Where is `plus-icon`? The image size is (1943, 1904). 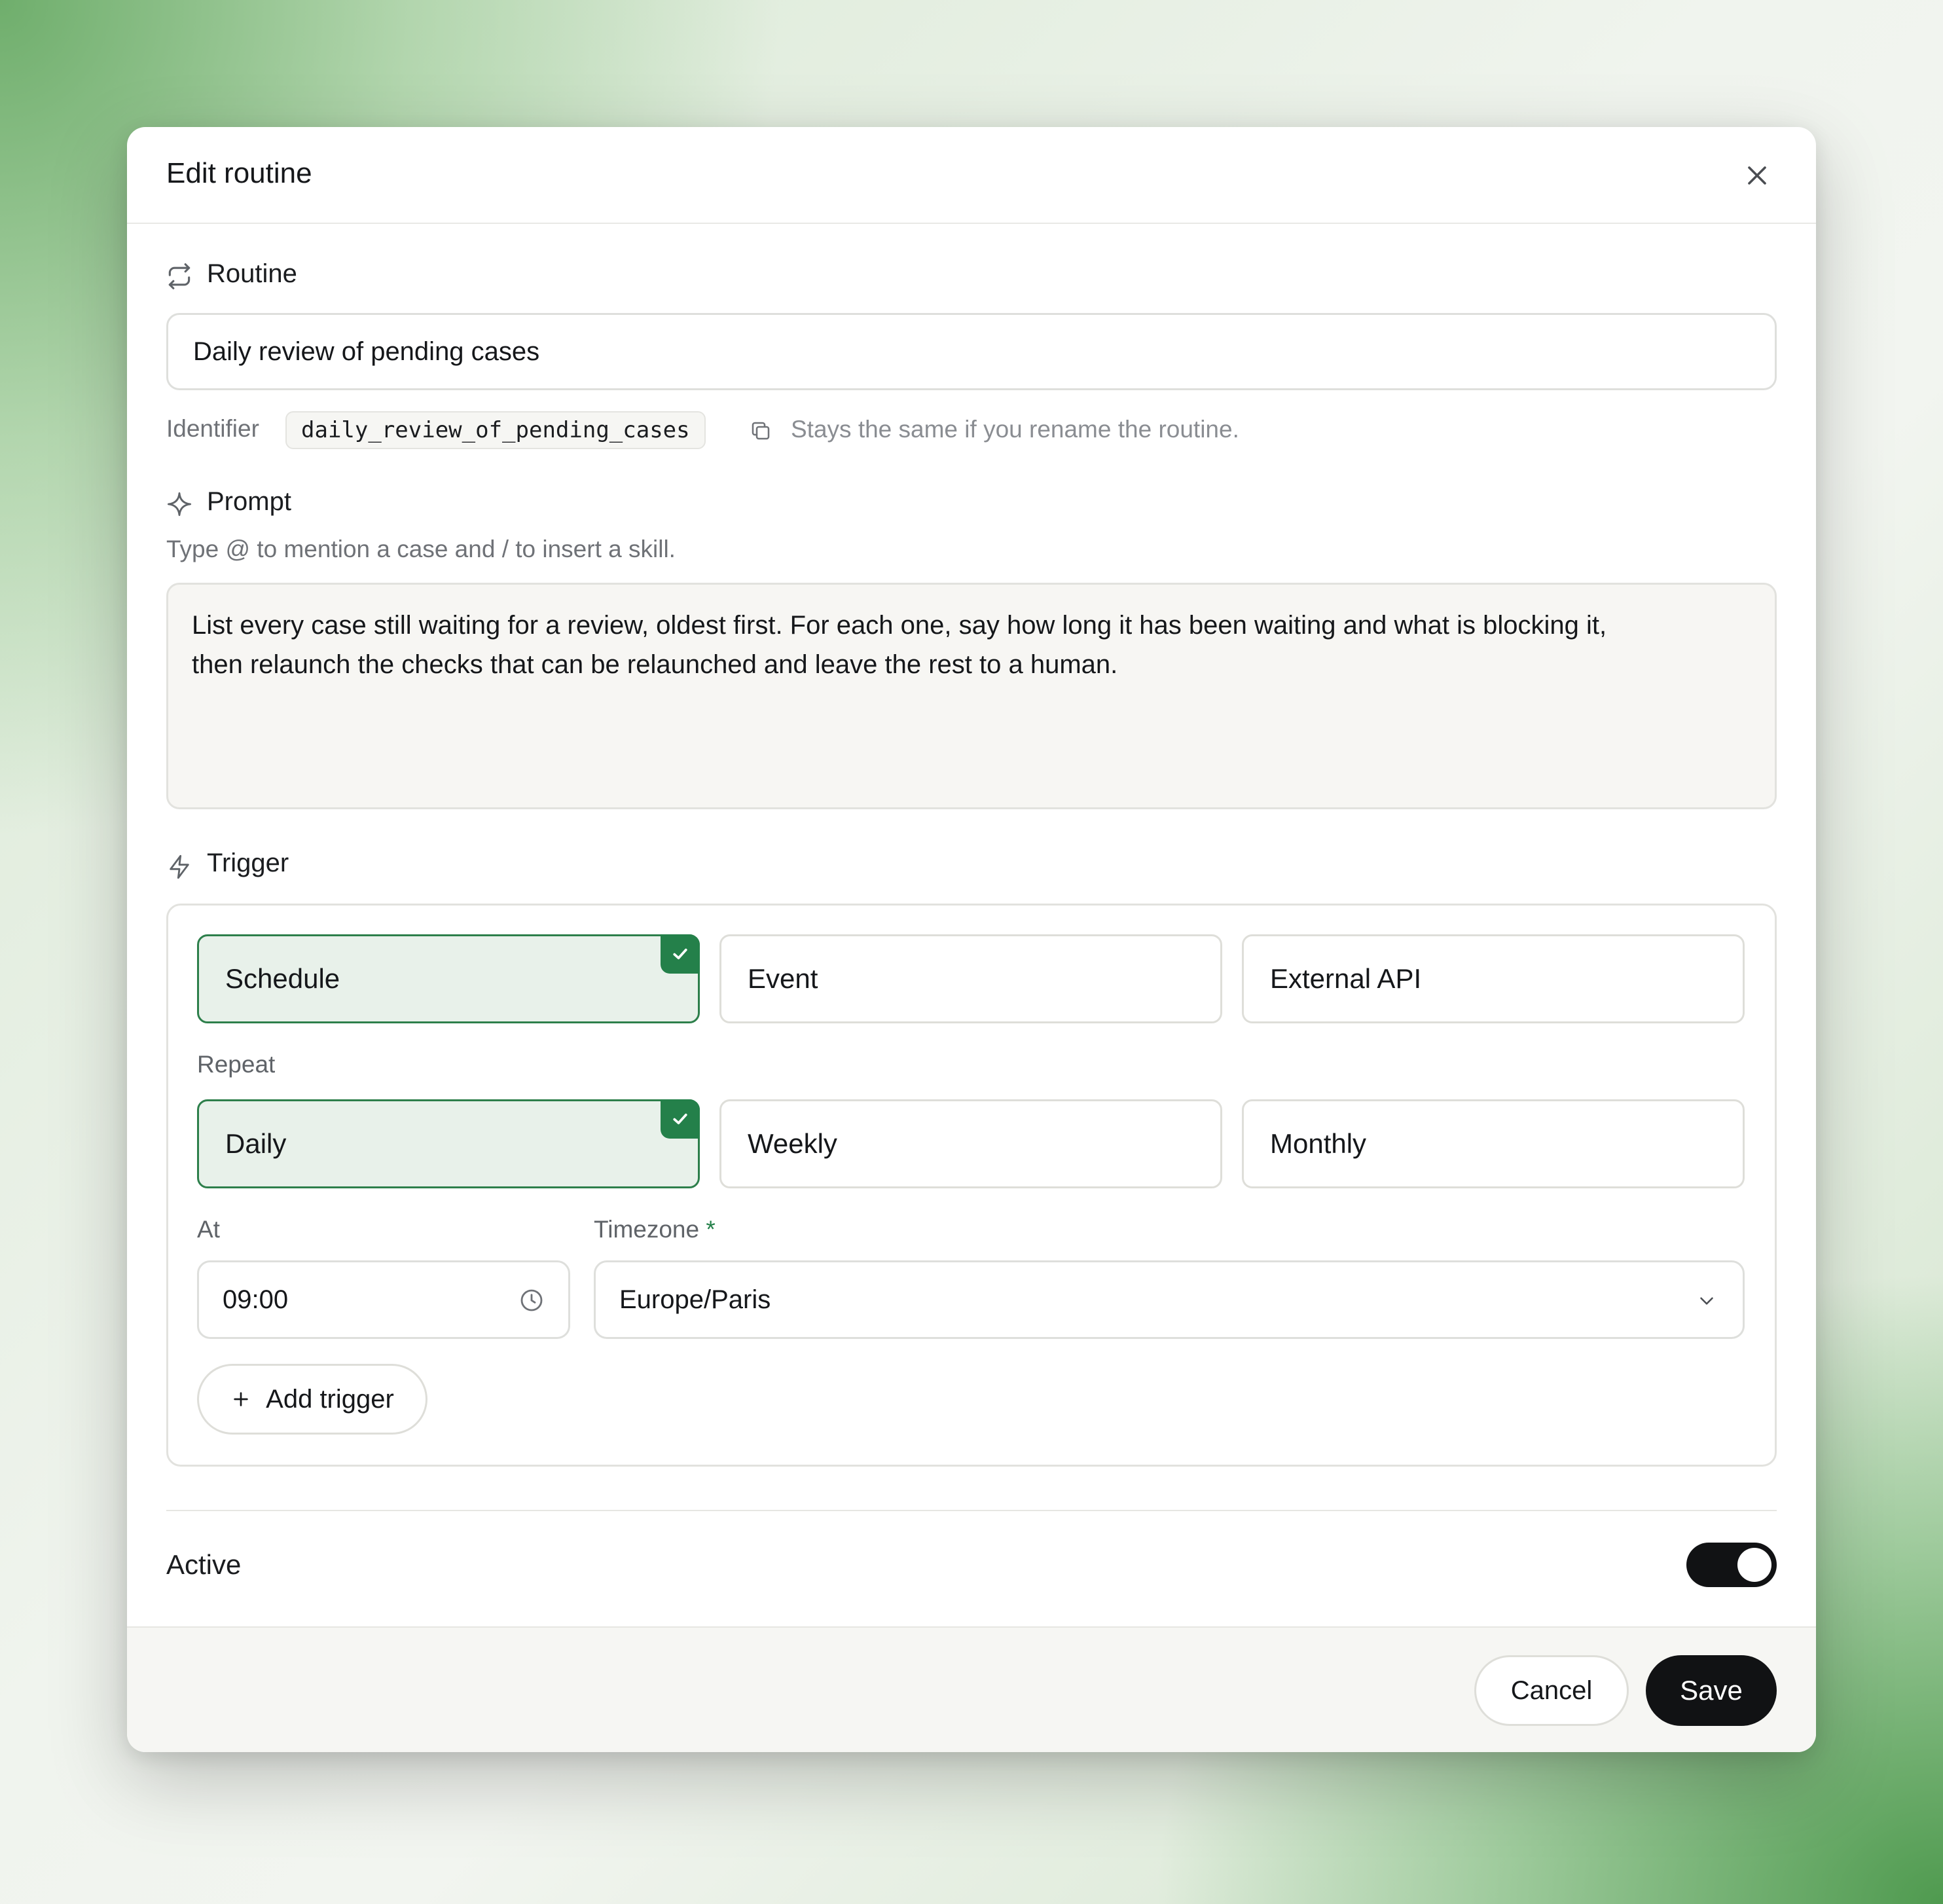
plus-icon is located at coordinates (241, 1399).